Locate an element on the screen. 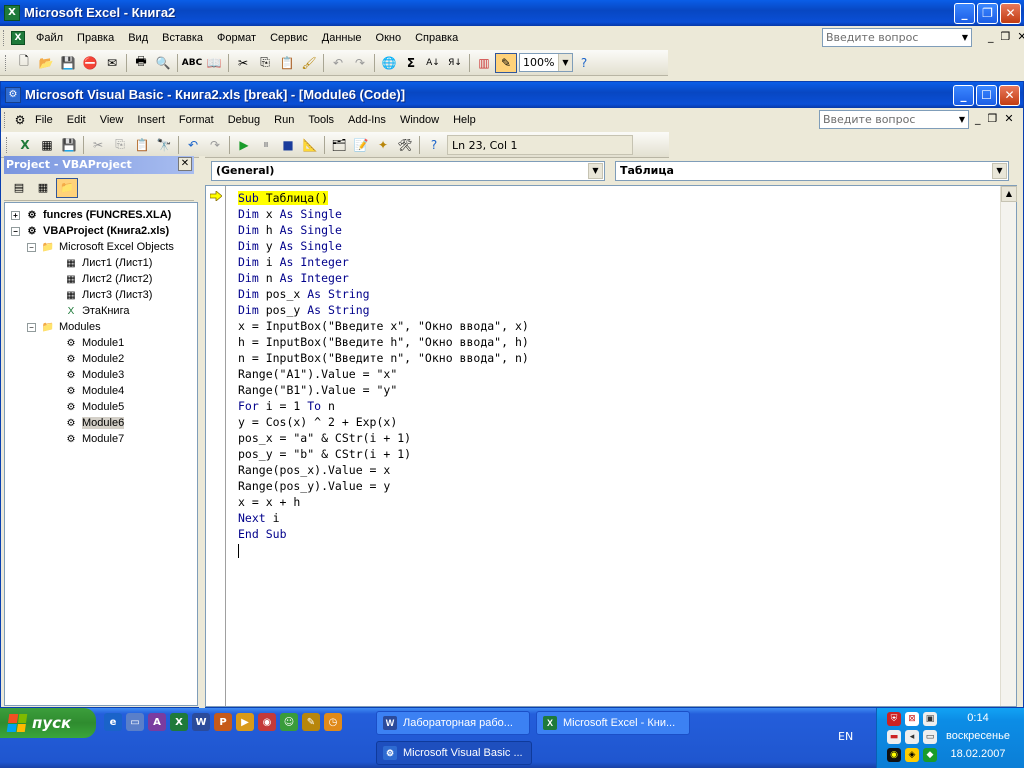  code-line-current is located at coordinates (383, 550).